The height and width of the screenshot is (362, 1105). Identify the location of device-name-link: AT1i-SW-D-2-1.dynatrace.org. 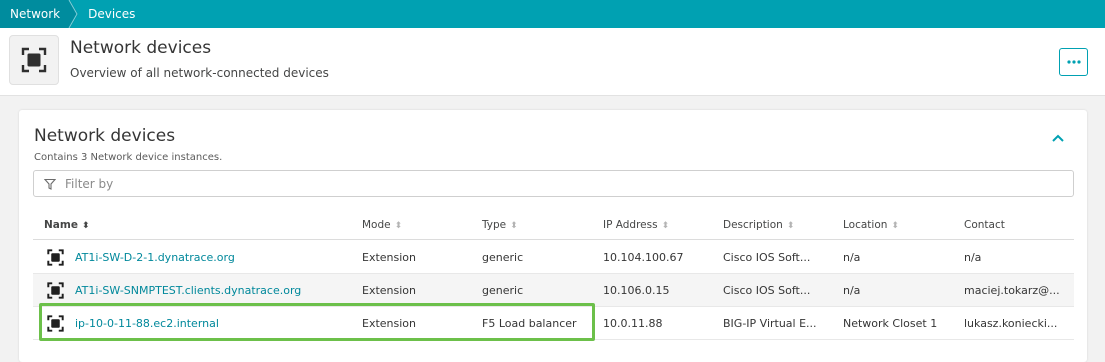
(155, 257).